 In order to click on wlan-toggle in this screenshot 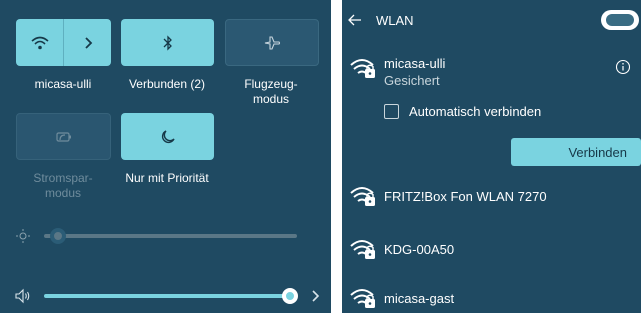, I will do `click(620, 20)`.